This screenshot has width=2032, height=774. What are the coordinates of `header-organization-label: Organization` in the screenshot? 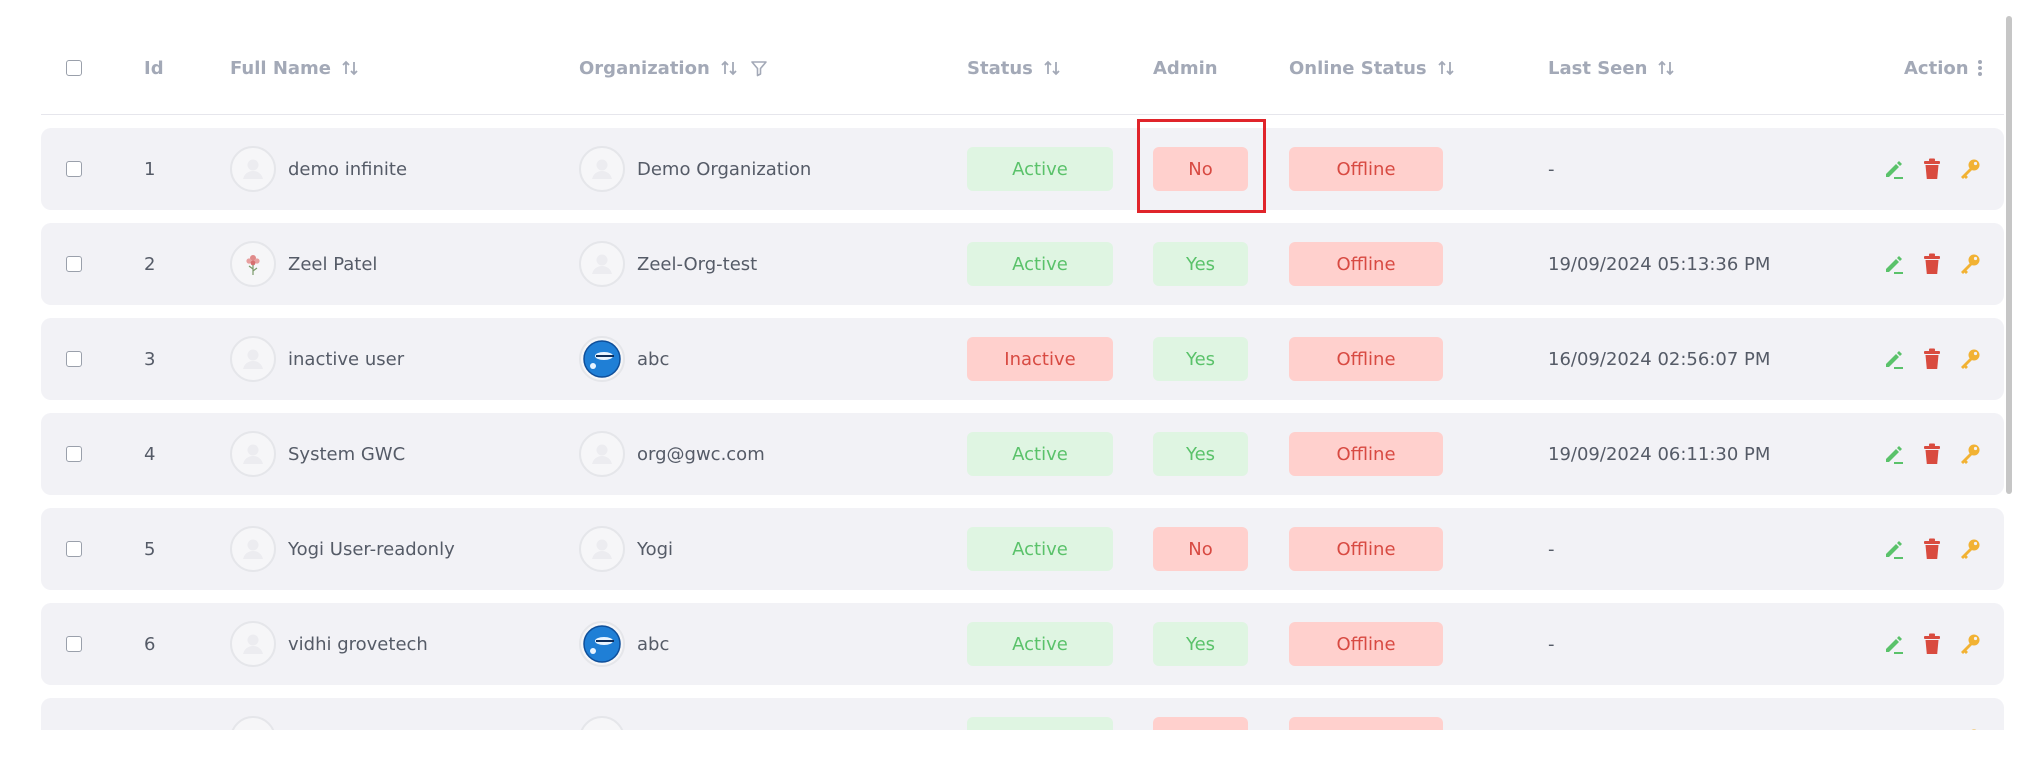 It's located at (644, 68).